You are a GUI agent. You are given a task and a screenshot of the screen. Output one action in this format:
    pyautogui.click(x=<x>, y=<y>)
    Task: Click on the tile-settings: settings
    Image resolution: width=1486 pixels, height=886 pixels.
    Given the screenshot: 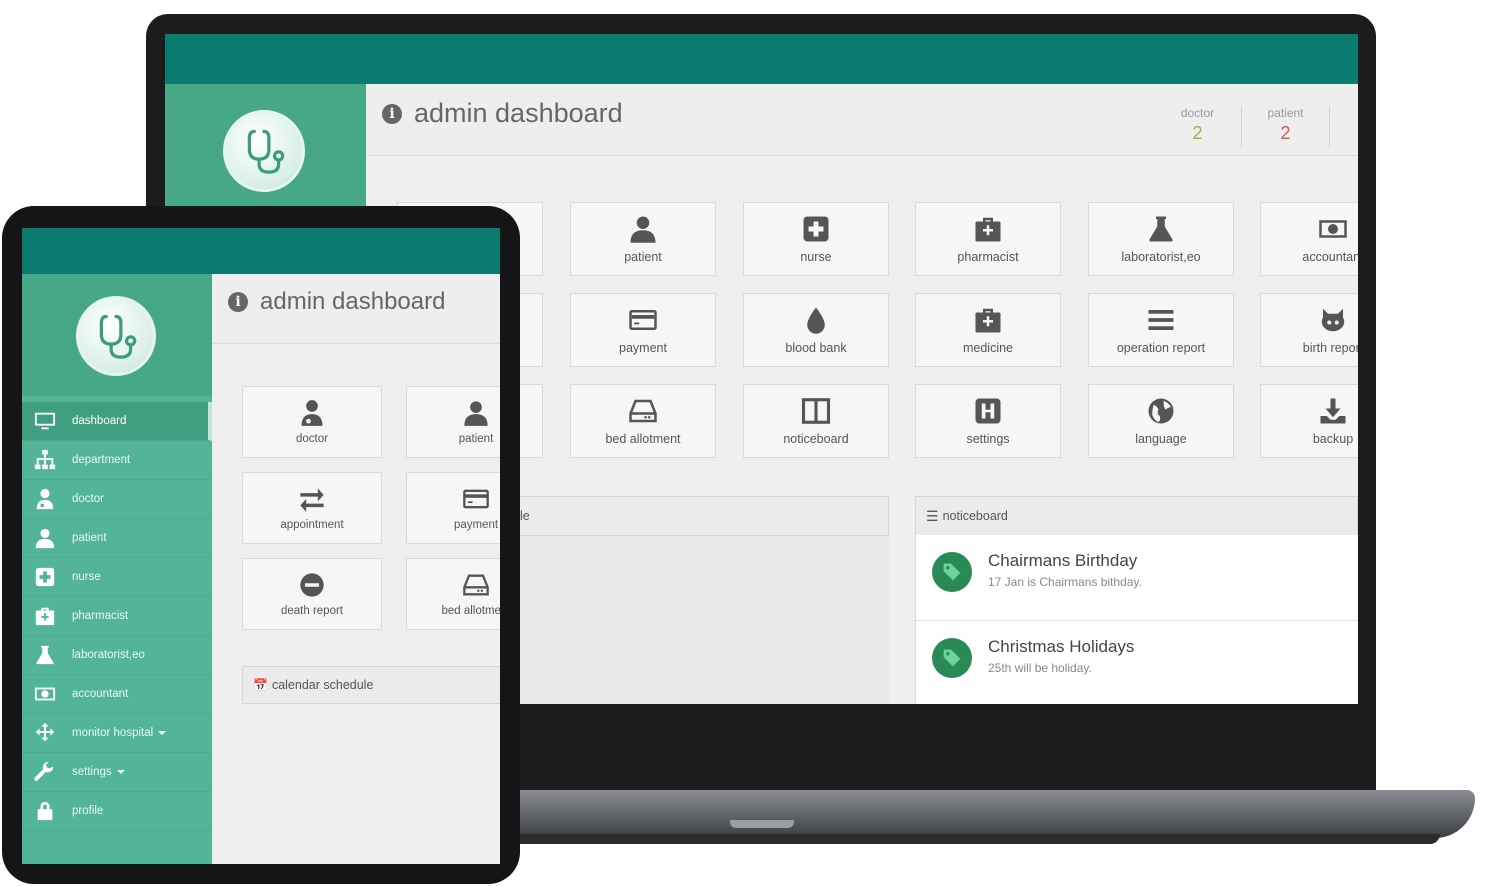 What is the action you would take?
    pyautogui.click(x=988, y=421)
    